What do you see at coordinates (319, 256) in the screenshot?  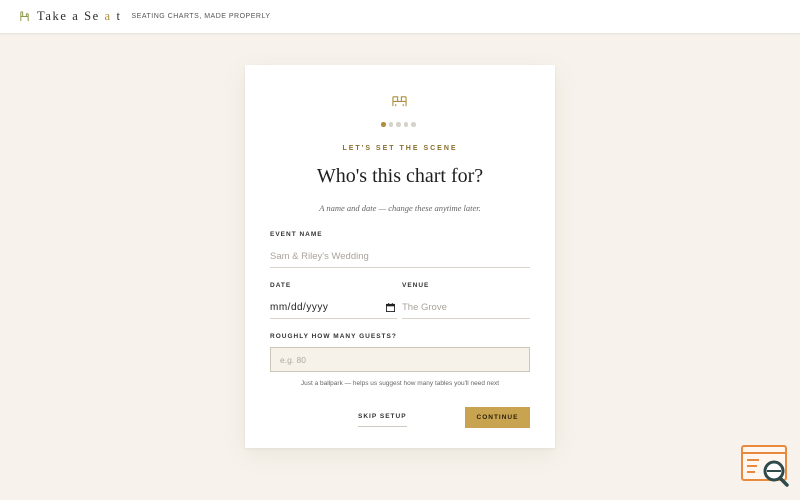 I see `event-name-placeholder: Sam & Riley's Wedding` at bounding box center [319, 256].